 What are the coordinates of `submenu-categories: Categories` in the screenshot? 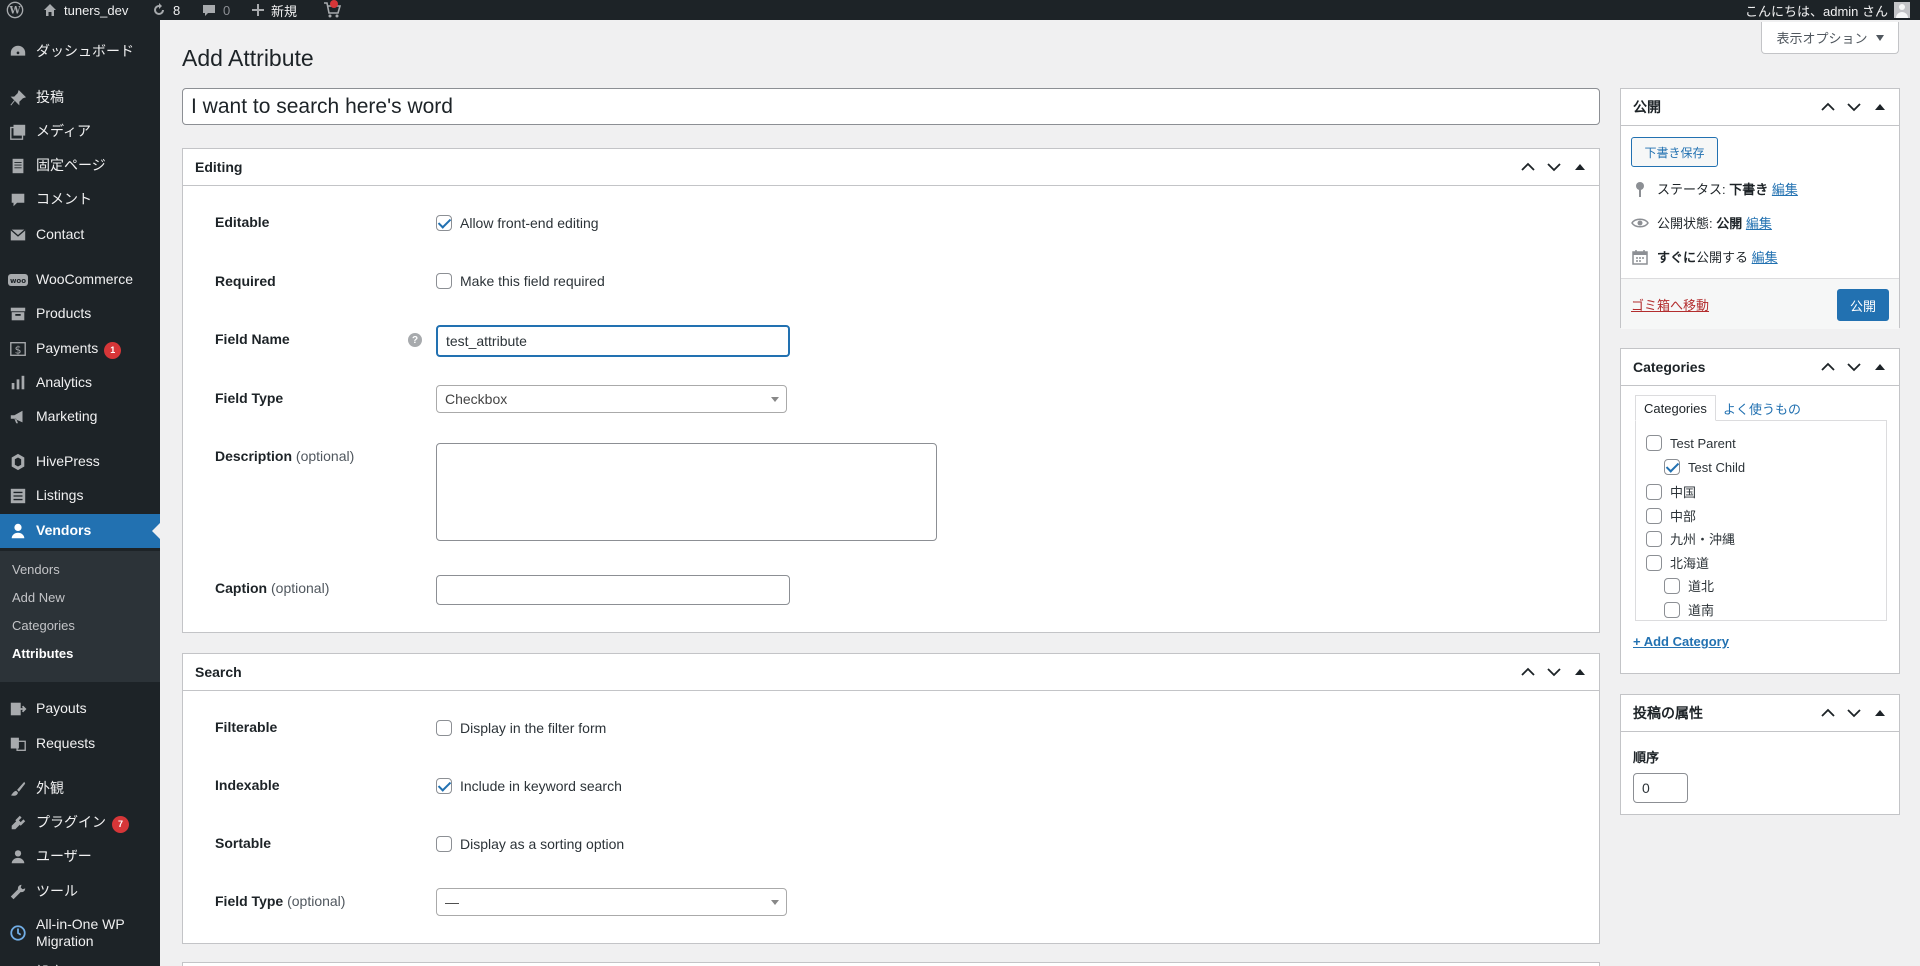 It's located at (43, 625).